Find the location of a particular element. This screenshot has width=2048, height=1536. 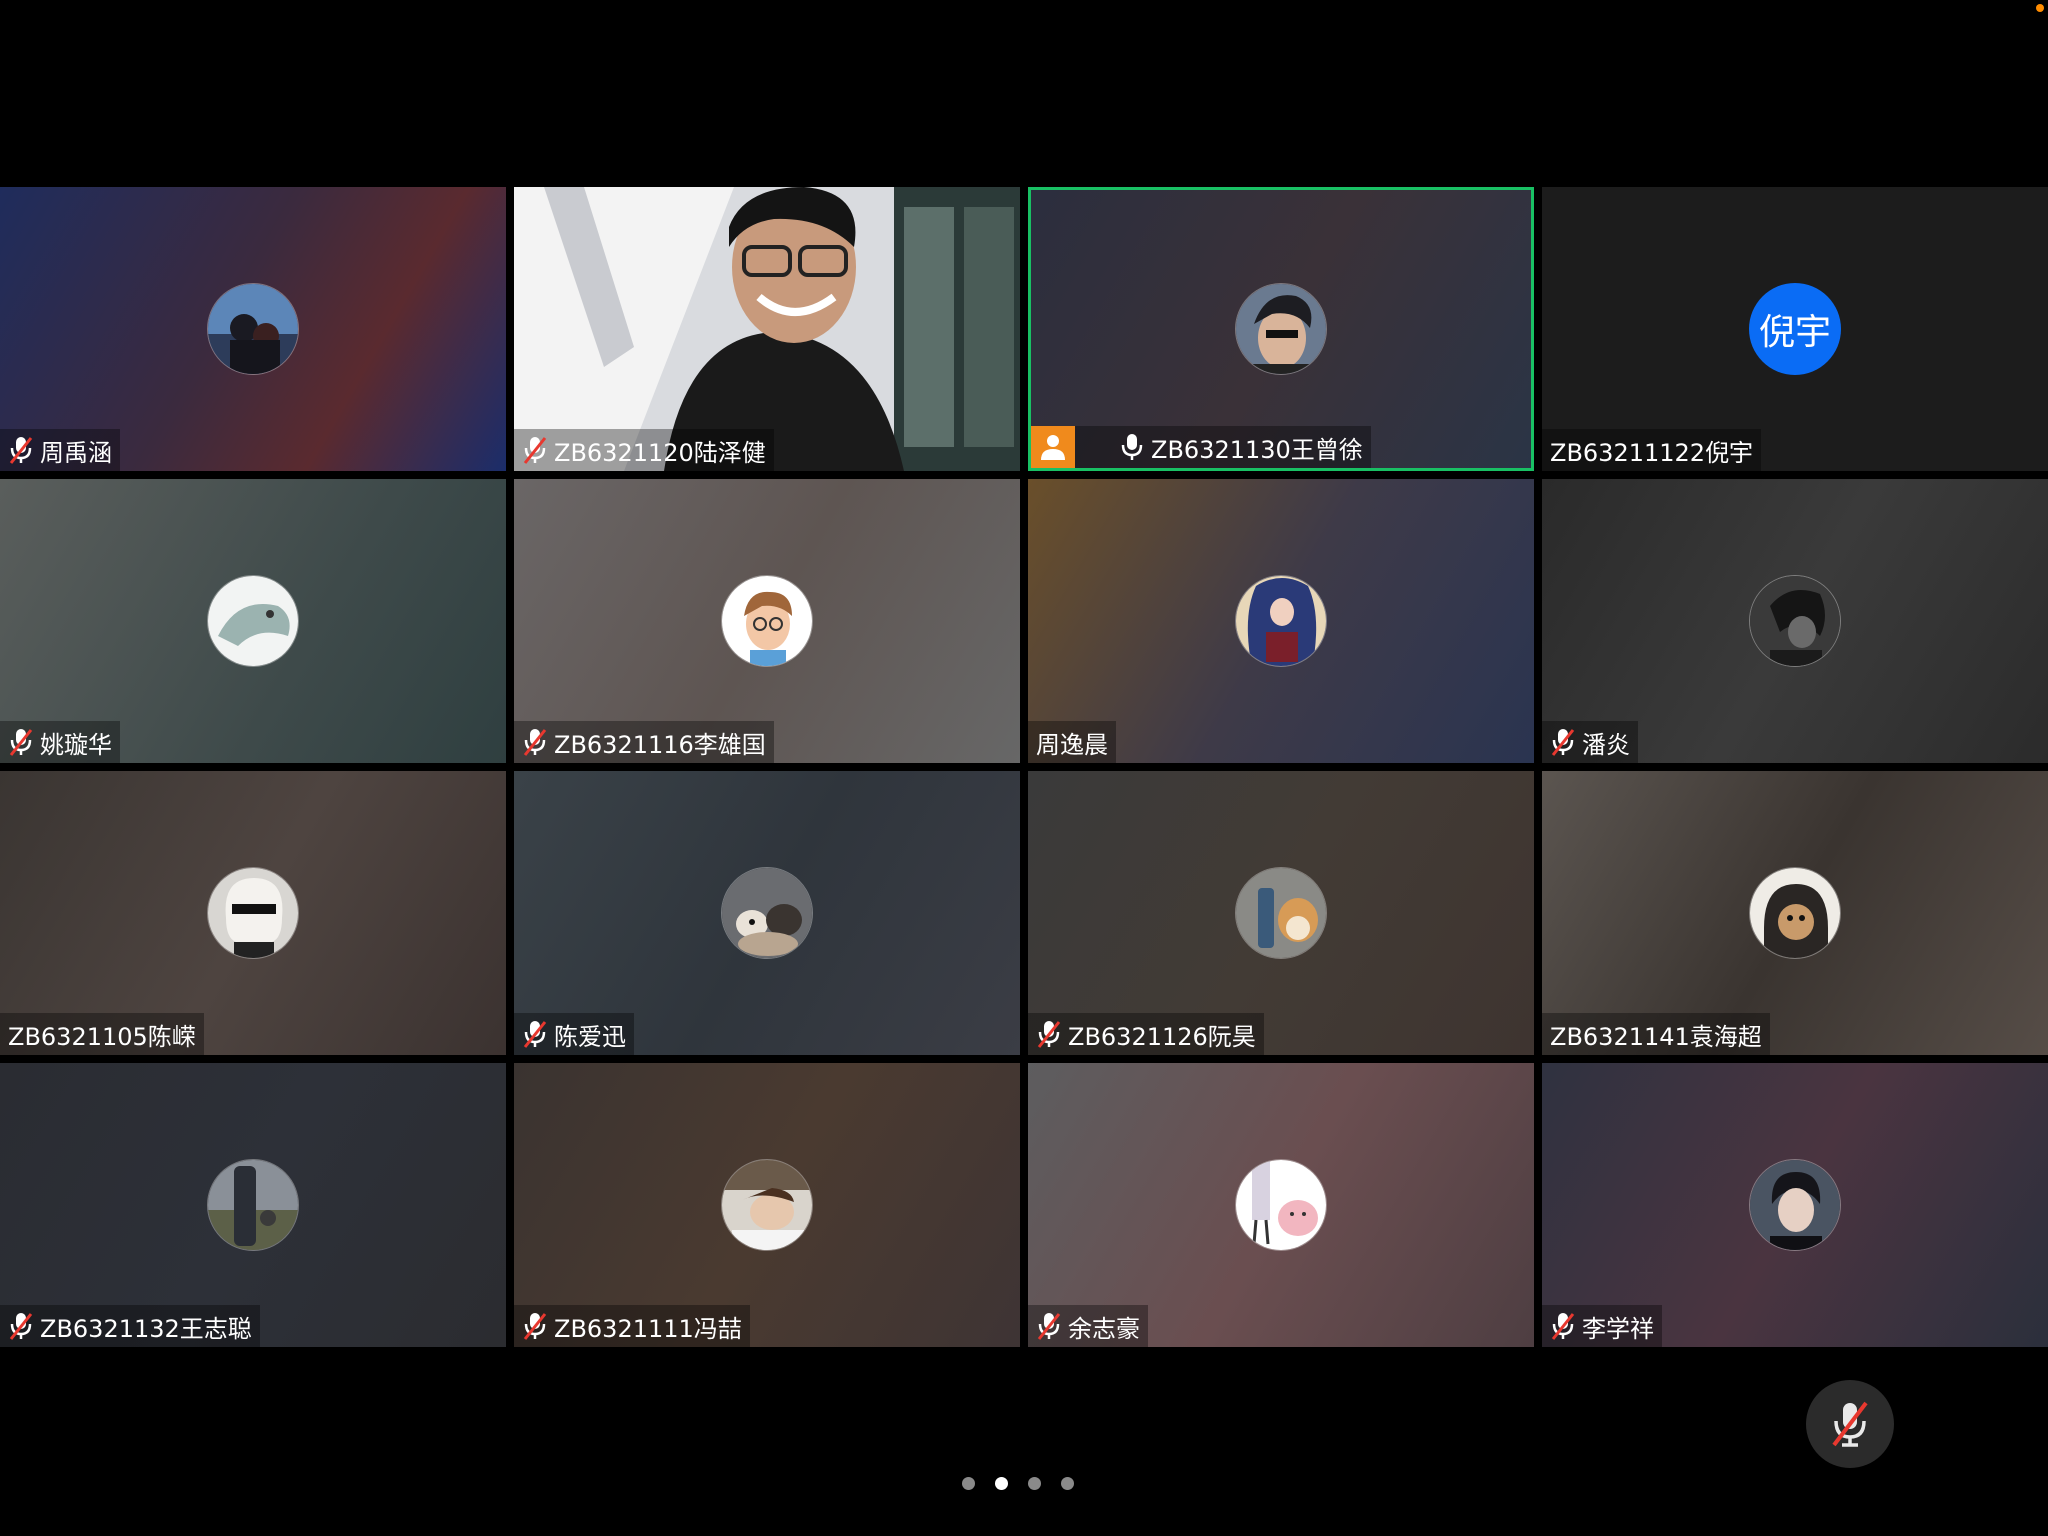

mute-toggle-button is located at coordinates (1850, 1424).